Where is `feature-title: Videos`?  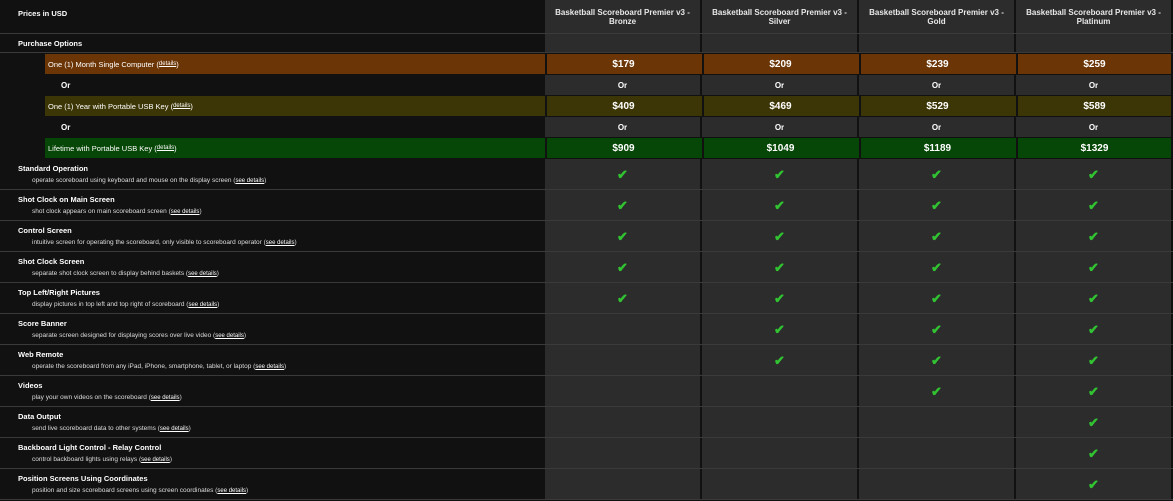 feature-title: Videos is located at coordinates (30, 385).